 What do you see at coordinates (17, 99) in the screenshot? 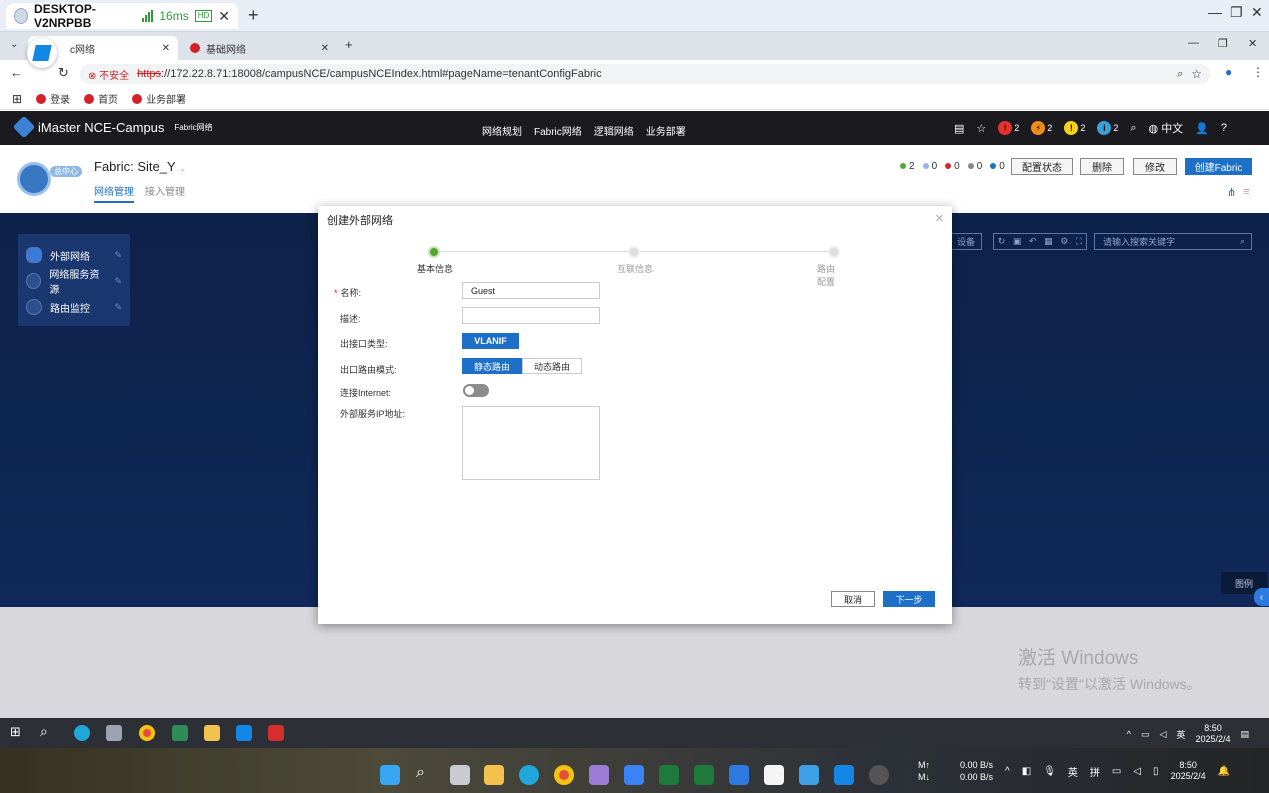
I see `apps-grid-icon: ⊞` at bounding box center [17, 99].